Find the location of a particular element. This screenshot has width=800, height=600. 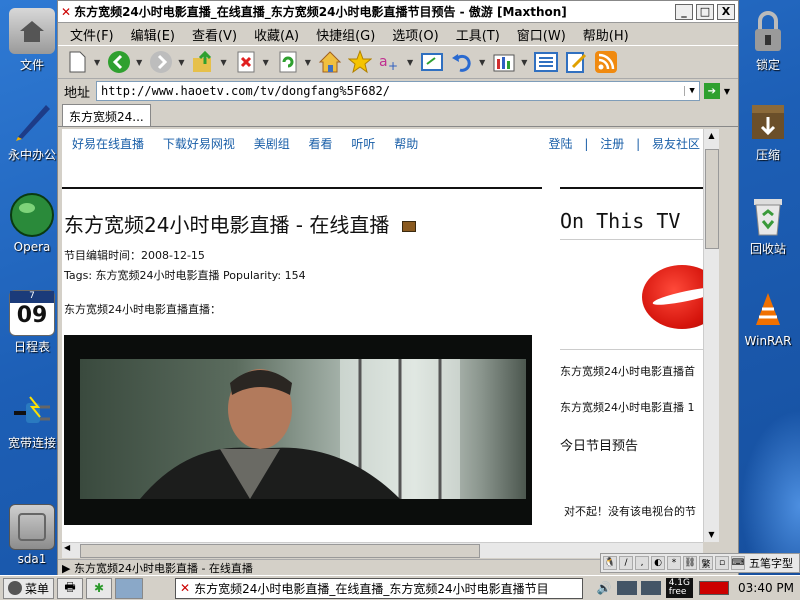

menu-options: 选项(O) is located at coordinates (415, 34).